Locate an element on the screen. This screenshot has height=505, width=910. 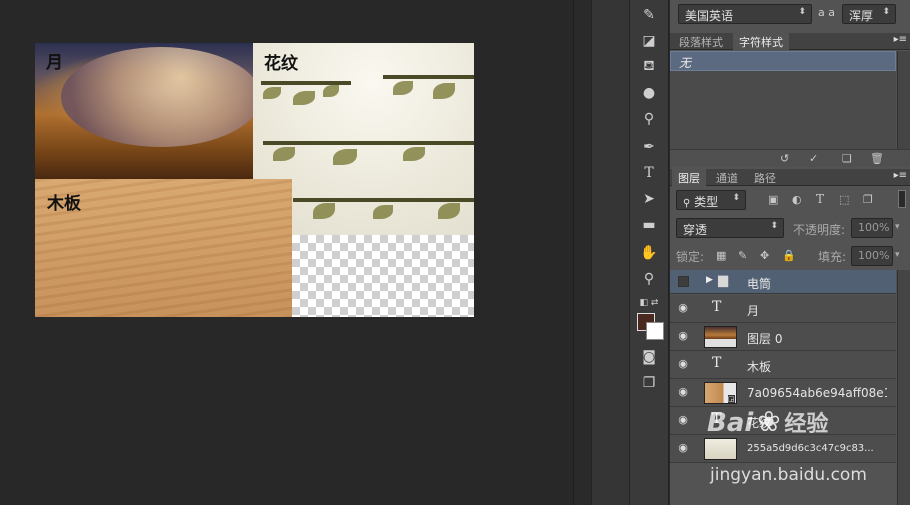
lock-label: 锁定: is located at coordinates (690, 257).